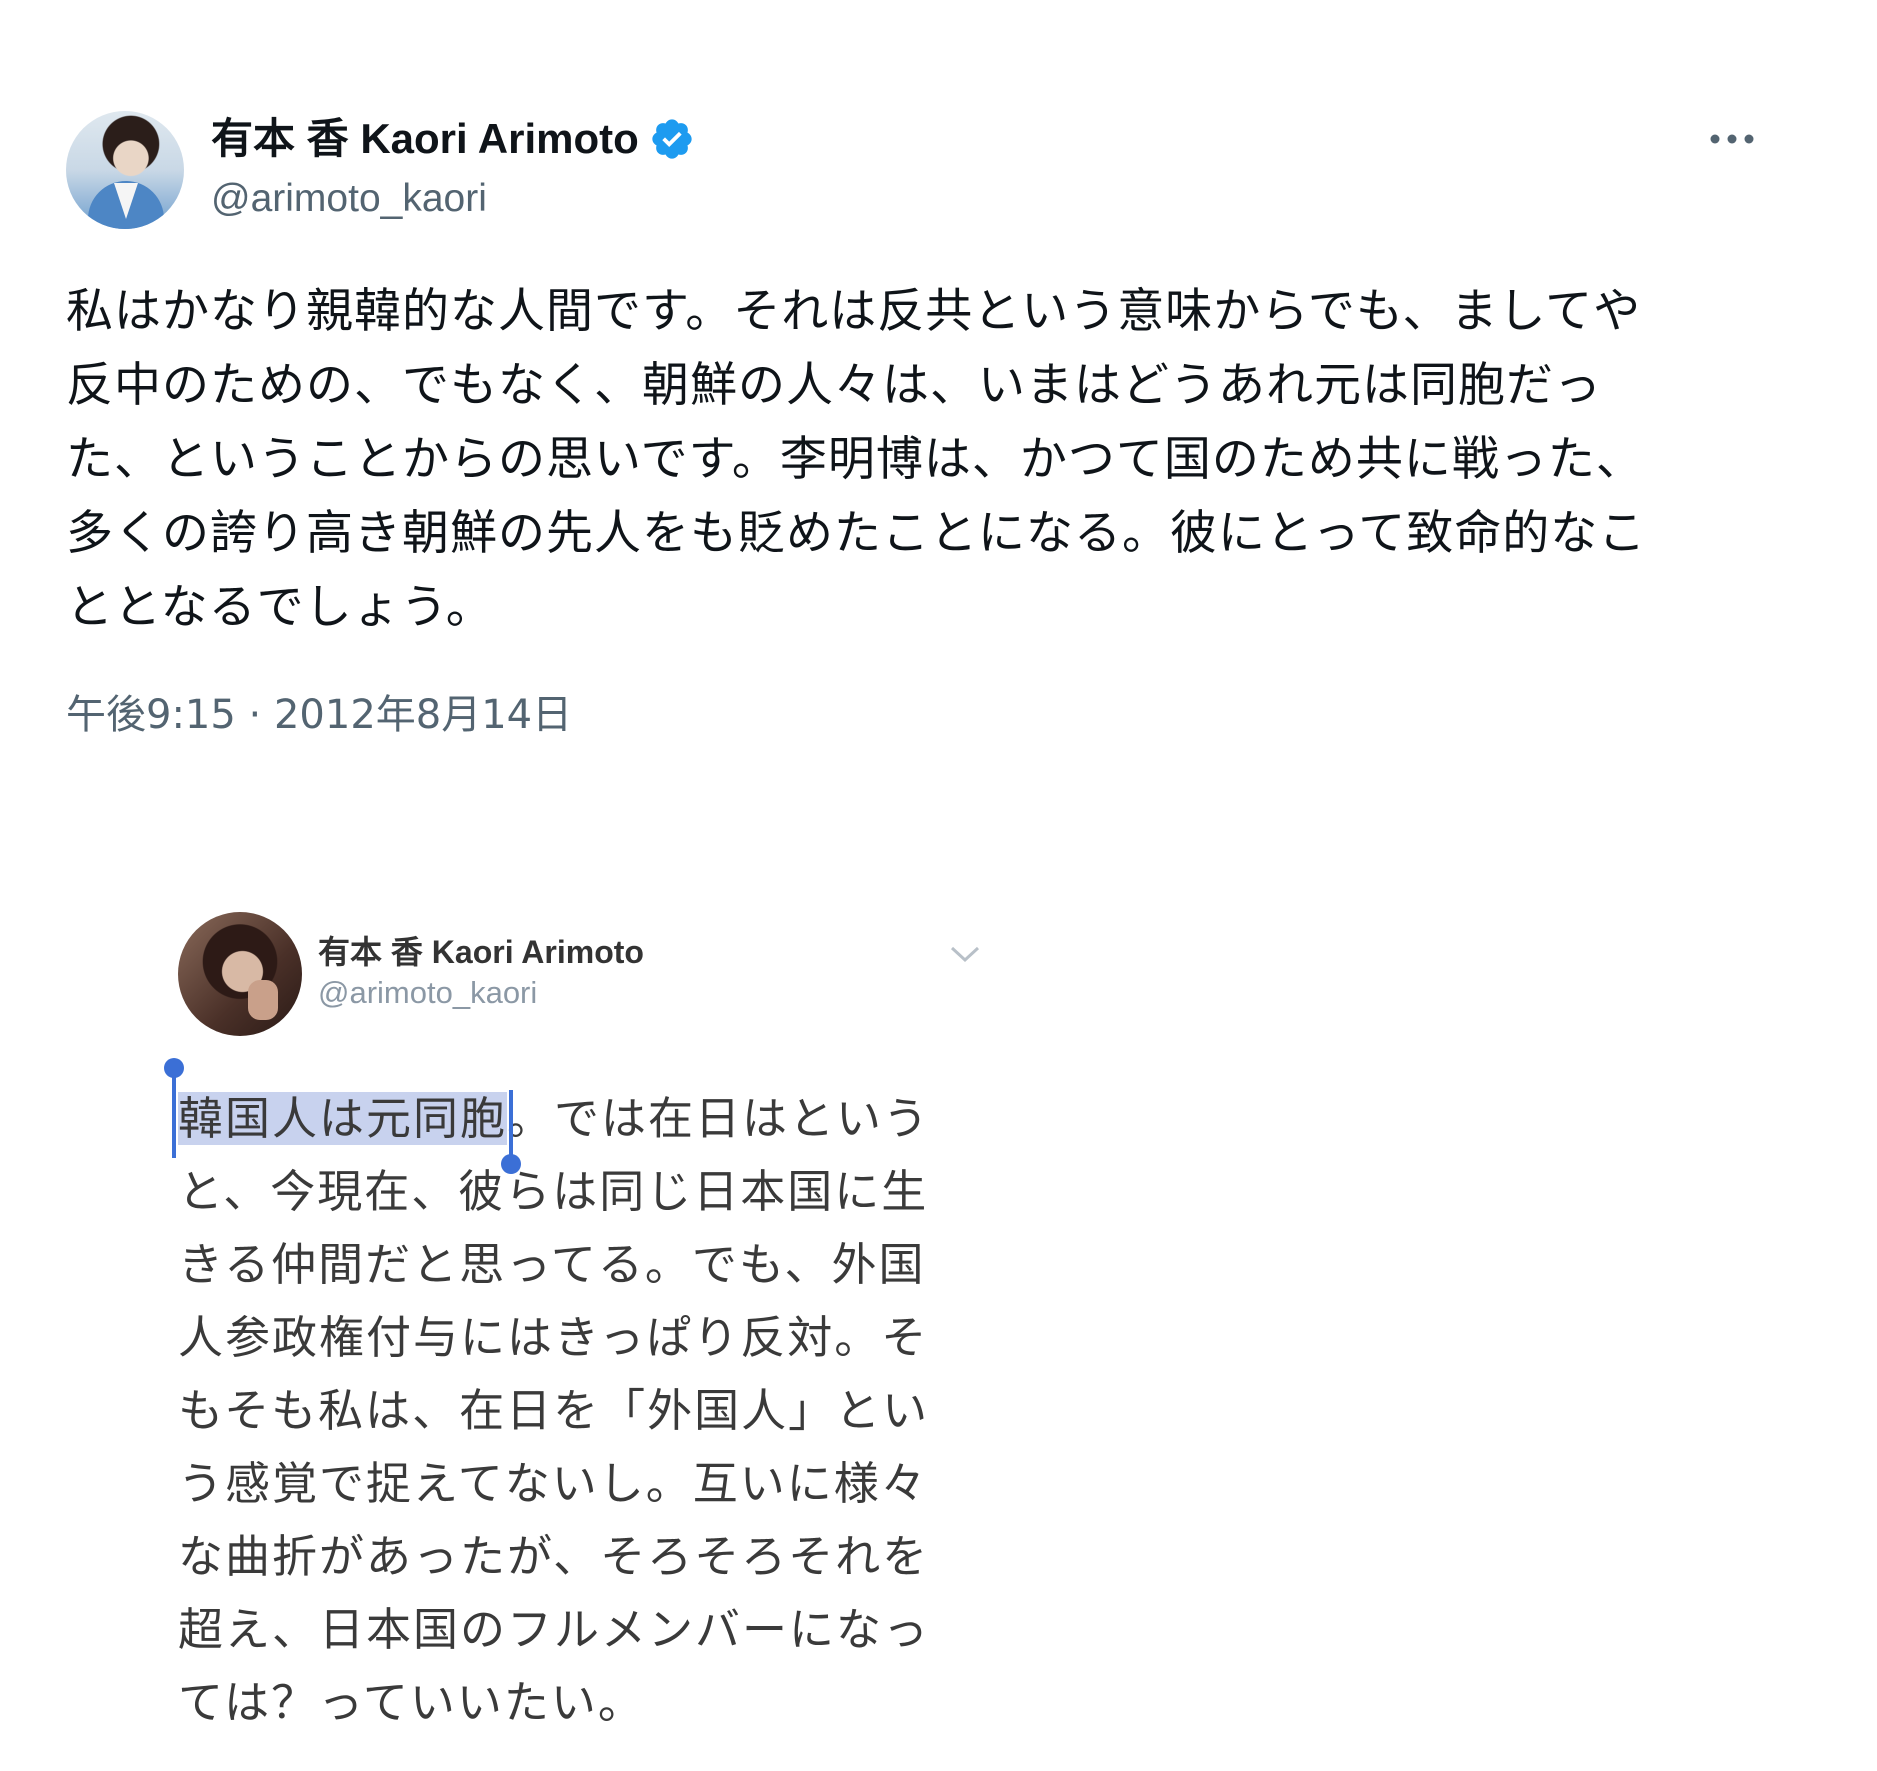 The height and width of the screenshot is (1771, 1877). I want to click on embedded-text-line: 人参政権付与にはきっぱり反対。そ, so click(553, 1337).